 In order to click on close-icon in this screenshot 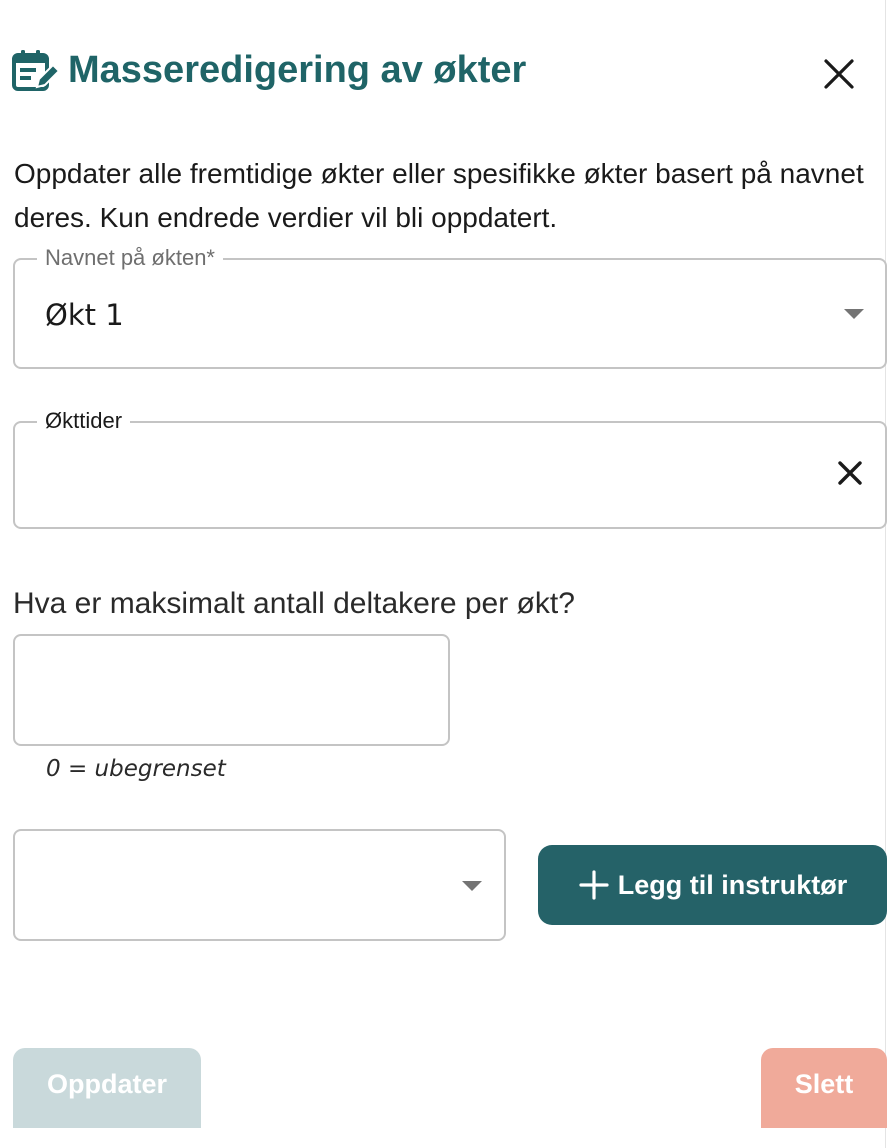, I will do `click(839, 76)`.